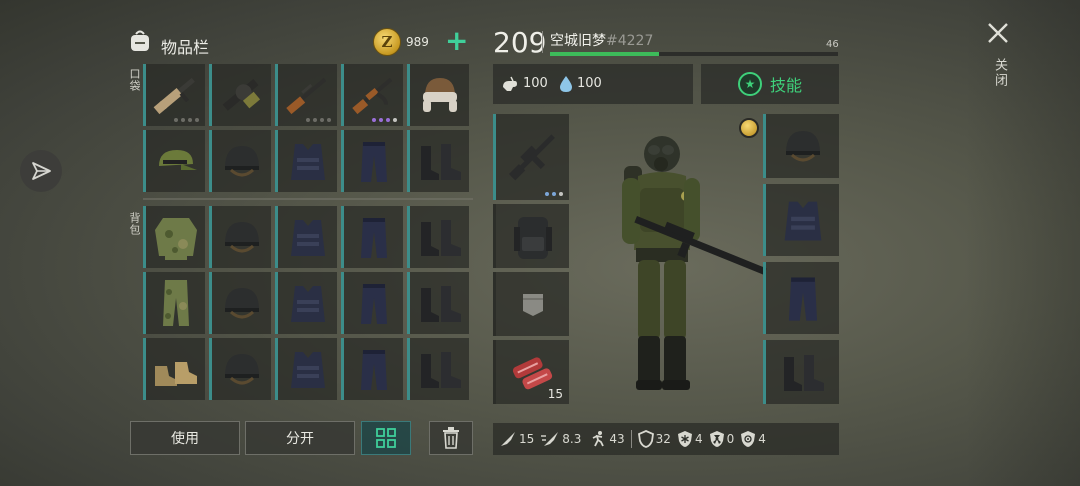  Describe the element at coordinates (134, 80) in the screenshot. I see `pocket-label: 口袋` at that location.